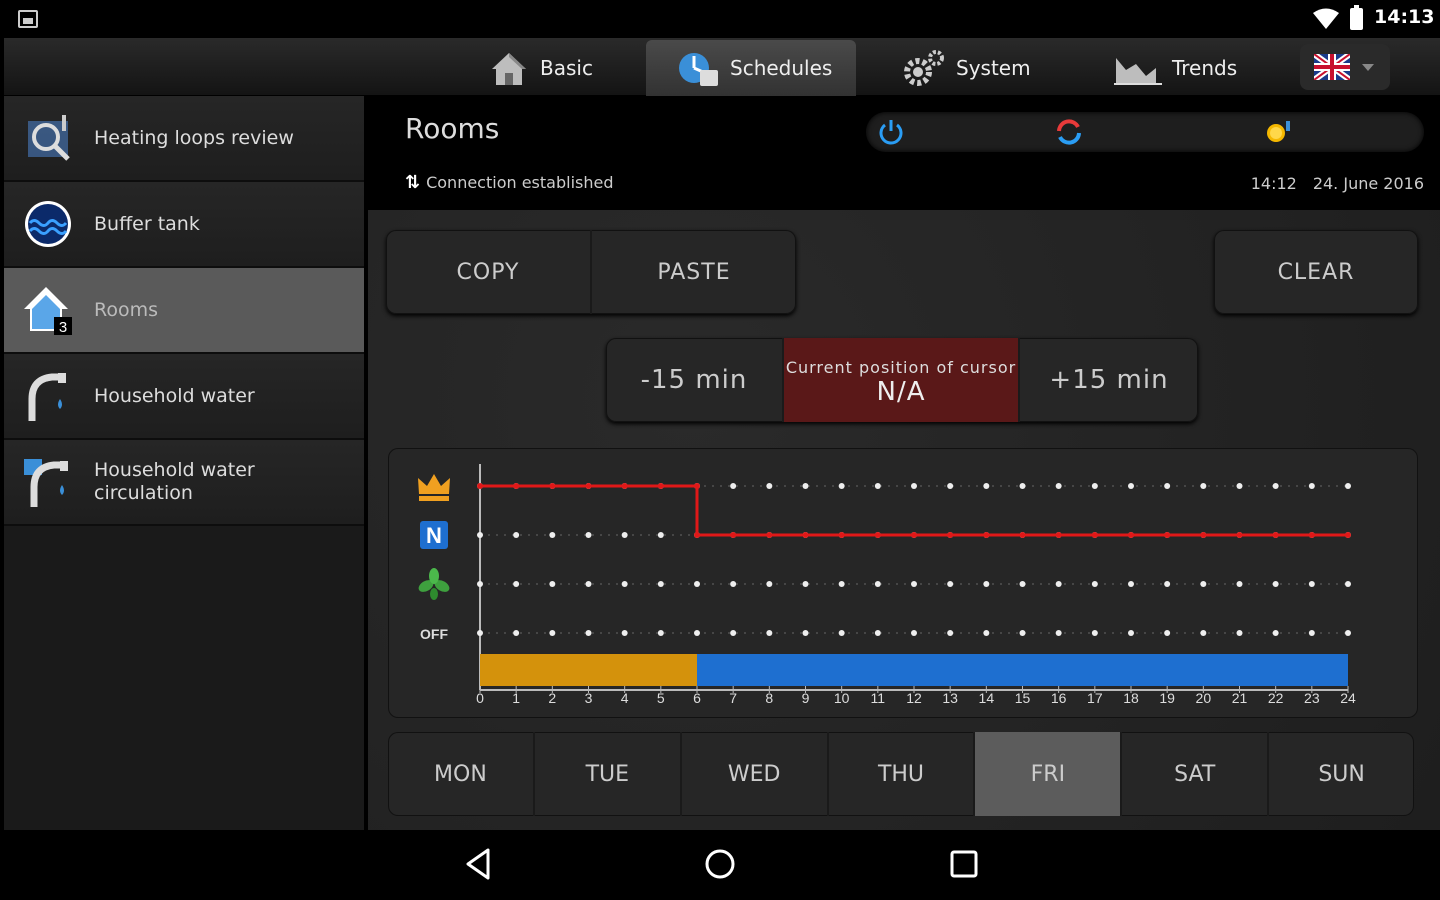 This screenshot has width=1440, height=900. I want to click on day-wed: WED, so click(753, 774).